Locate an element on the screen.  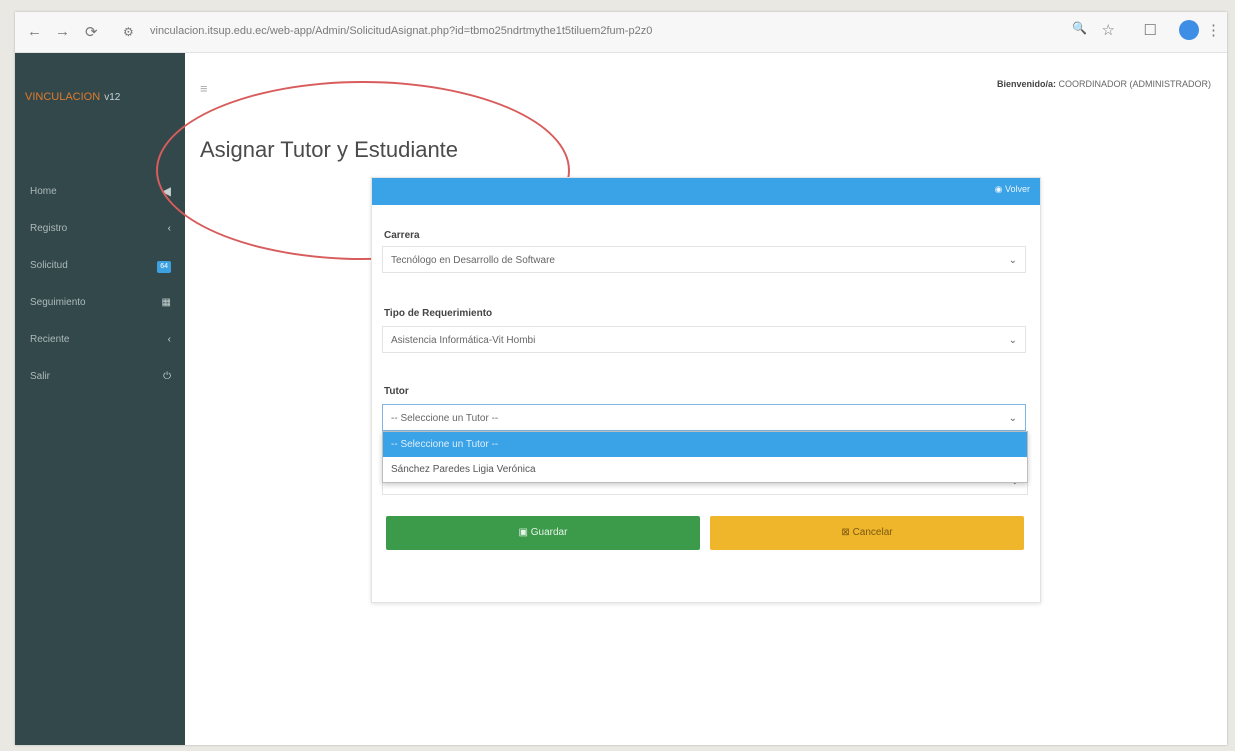
browser-menu-icon: ⋮ is located at coordinates (1213, 30).